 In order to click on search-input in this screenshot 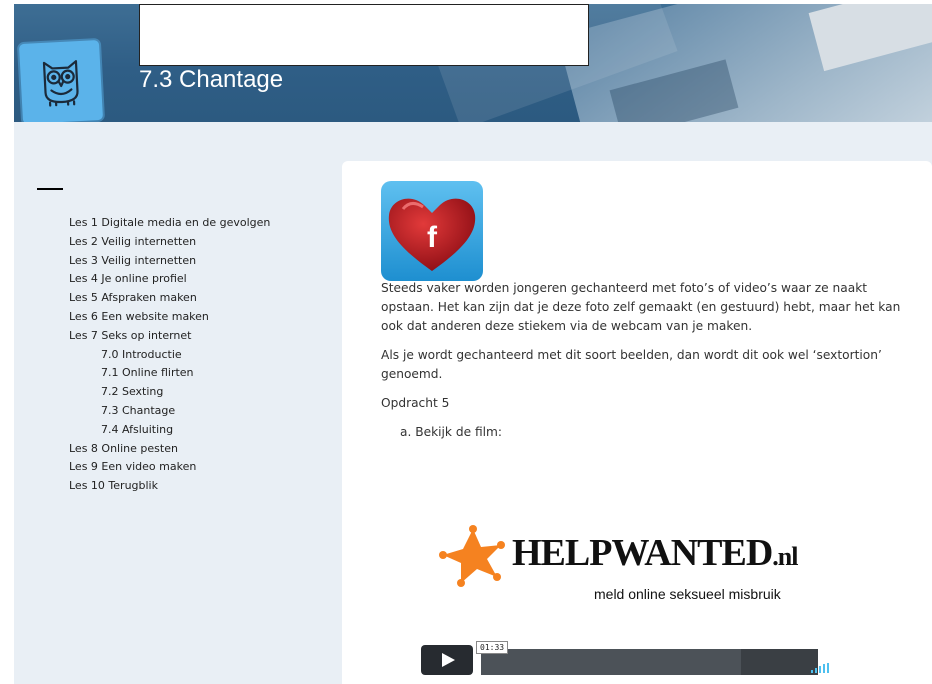, I will do `click(364, 35)`.